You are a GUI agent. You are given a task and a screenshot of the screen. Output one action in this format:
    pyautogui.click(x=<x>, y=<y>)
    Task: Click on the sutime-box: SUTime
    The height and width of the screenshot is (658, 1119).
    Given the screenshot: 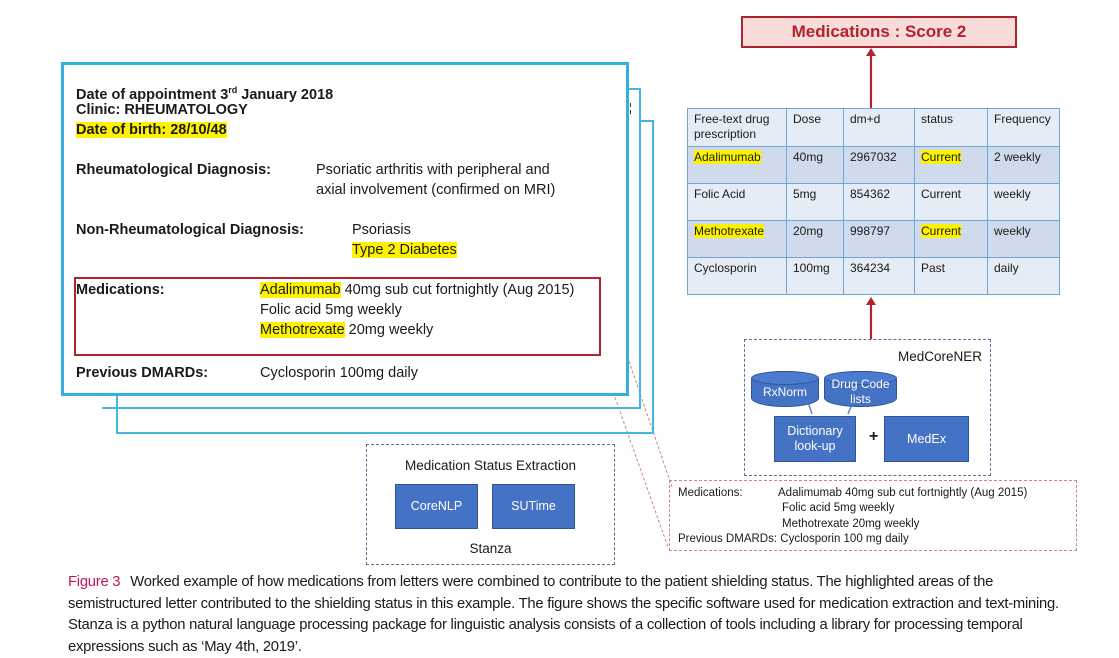 What is the action you would take?
    pyautogui.click(x=533, y=506)
    